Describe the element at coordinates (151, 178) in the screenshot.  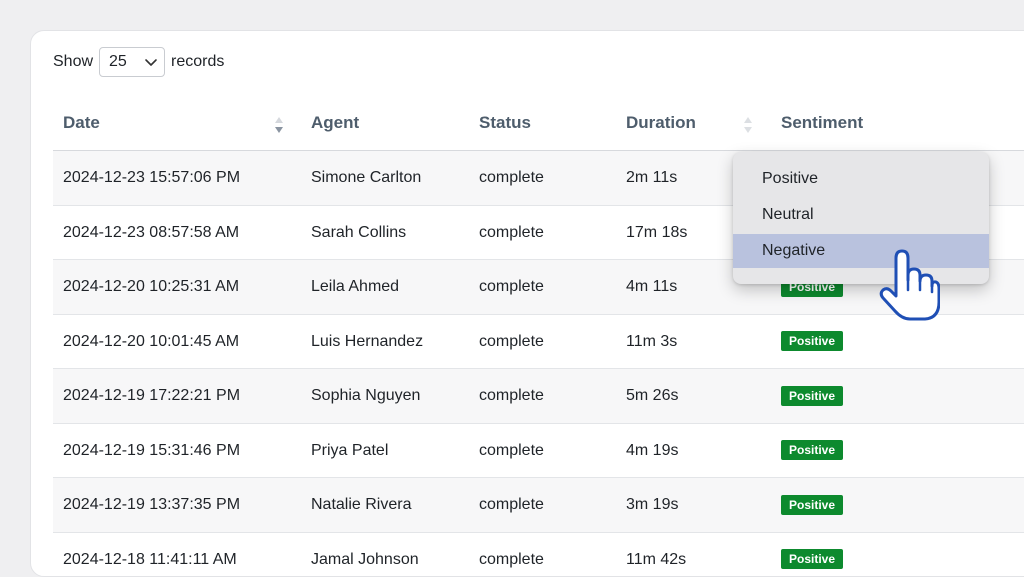
I see `cell-date: 2024-12-23 15:57:06 PM` at that location.